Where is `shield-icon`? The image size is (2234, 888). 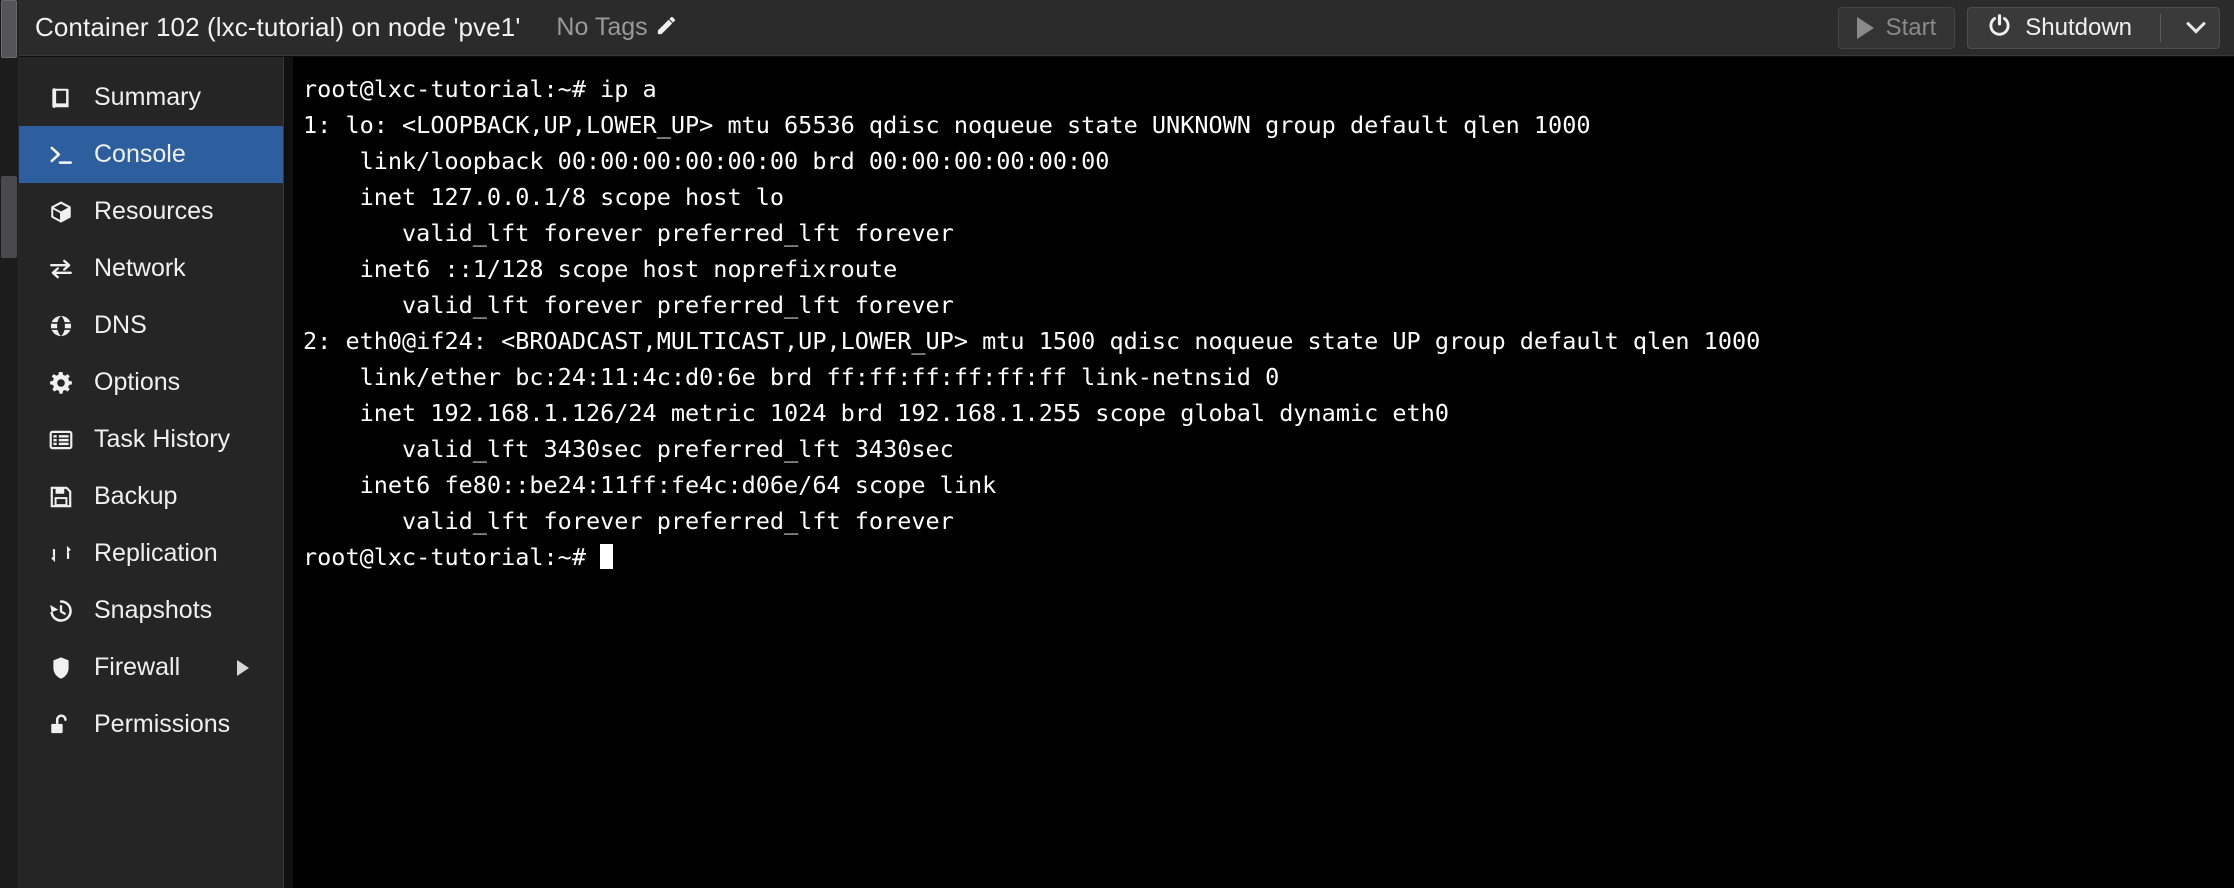
shield-icon is located at coordinates (61, 668).